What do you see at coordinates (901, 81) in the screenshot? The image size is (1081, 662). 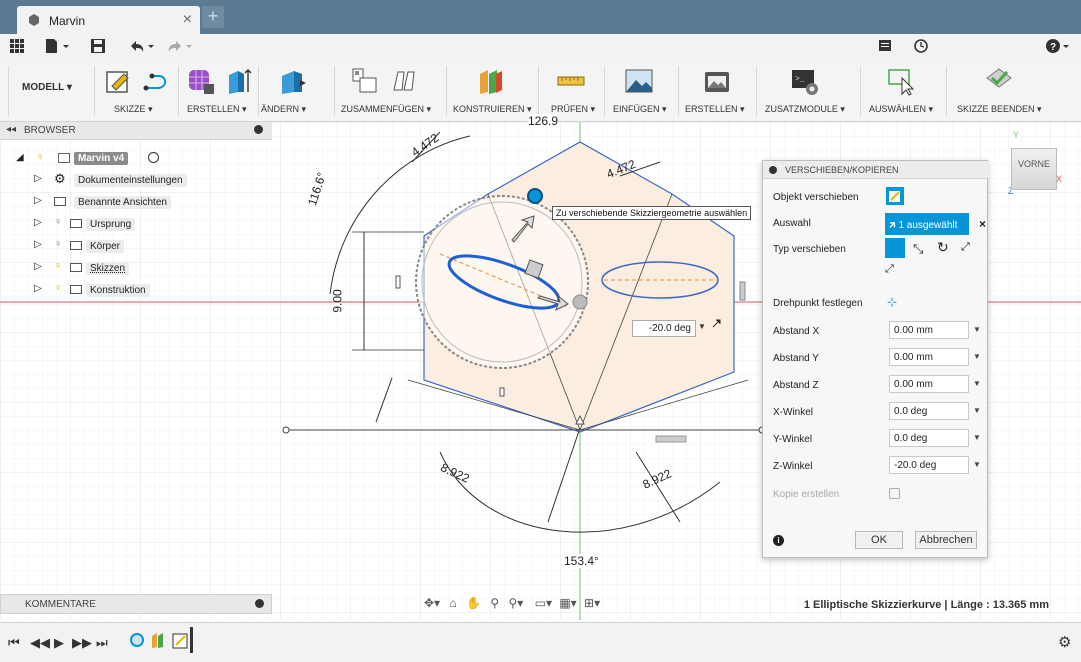 I see `select-icon` at bounding box center [901, 81].